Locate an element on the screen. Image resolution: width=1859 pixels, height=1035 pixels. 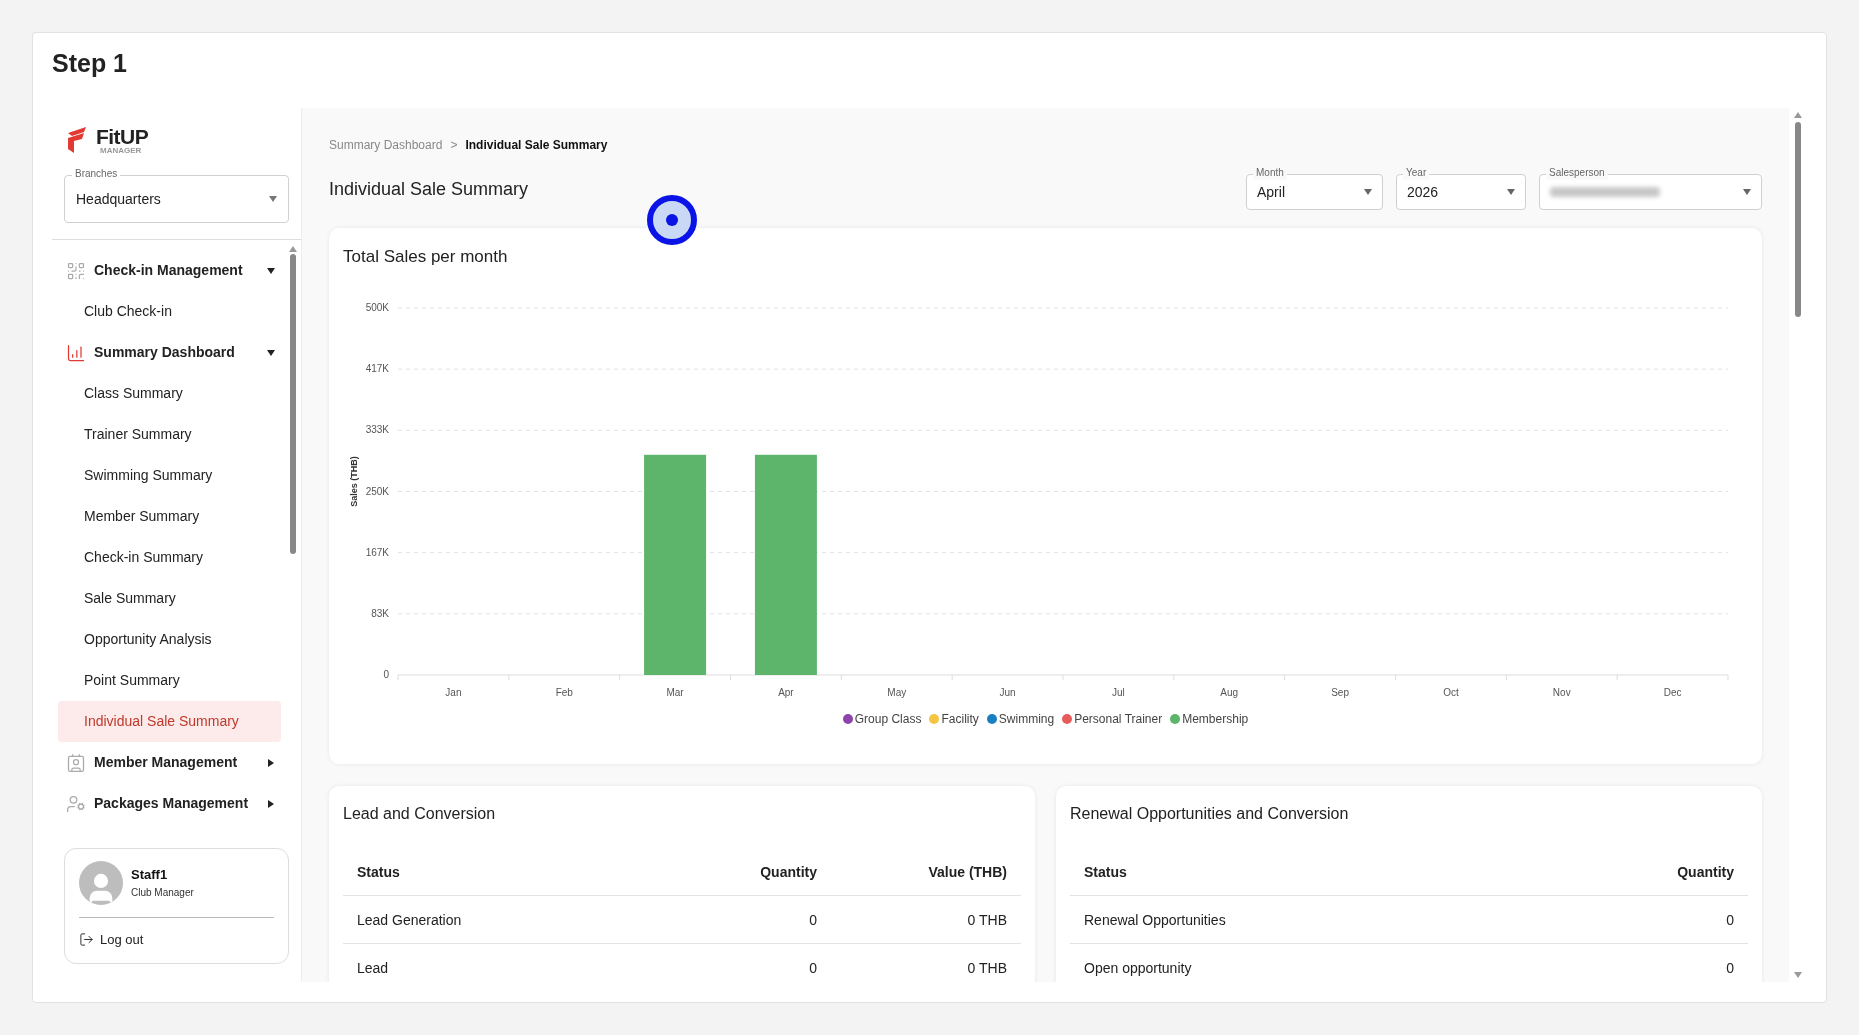
y-tick-label: 417K is located at coordinates (377, 369).